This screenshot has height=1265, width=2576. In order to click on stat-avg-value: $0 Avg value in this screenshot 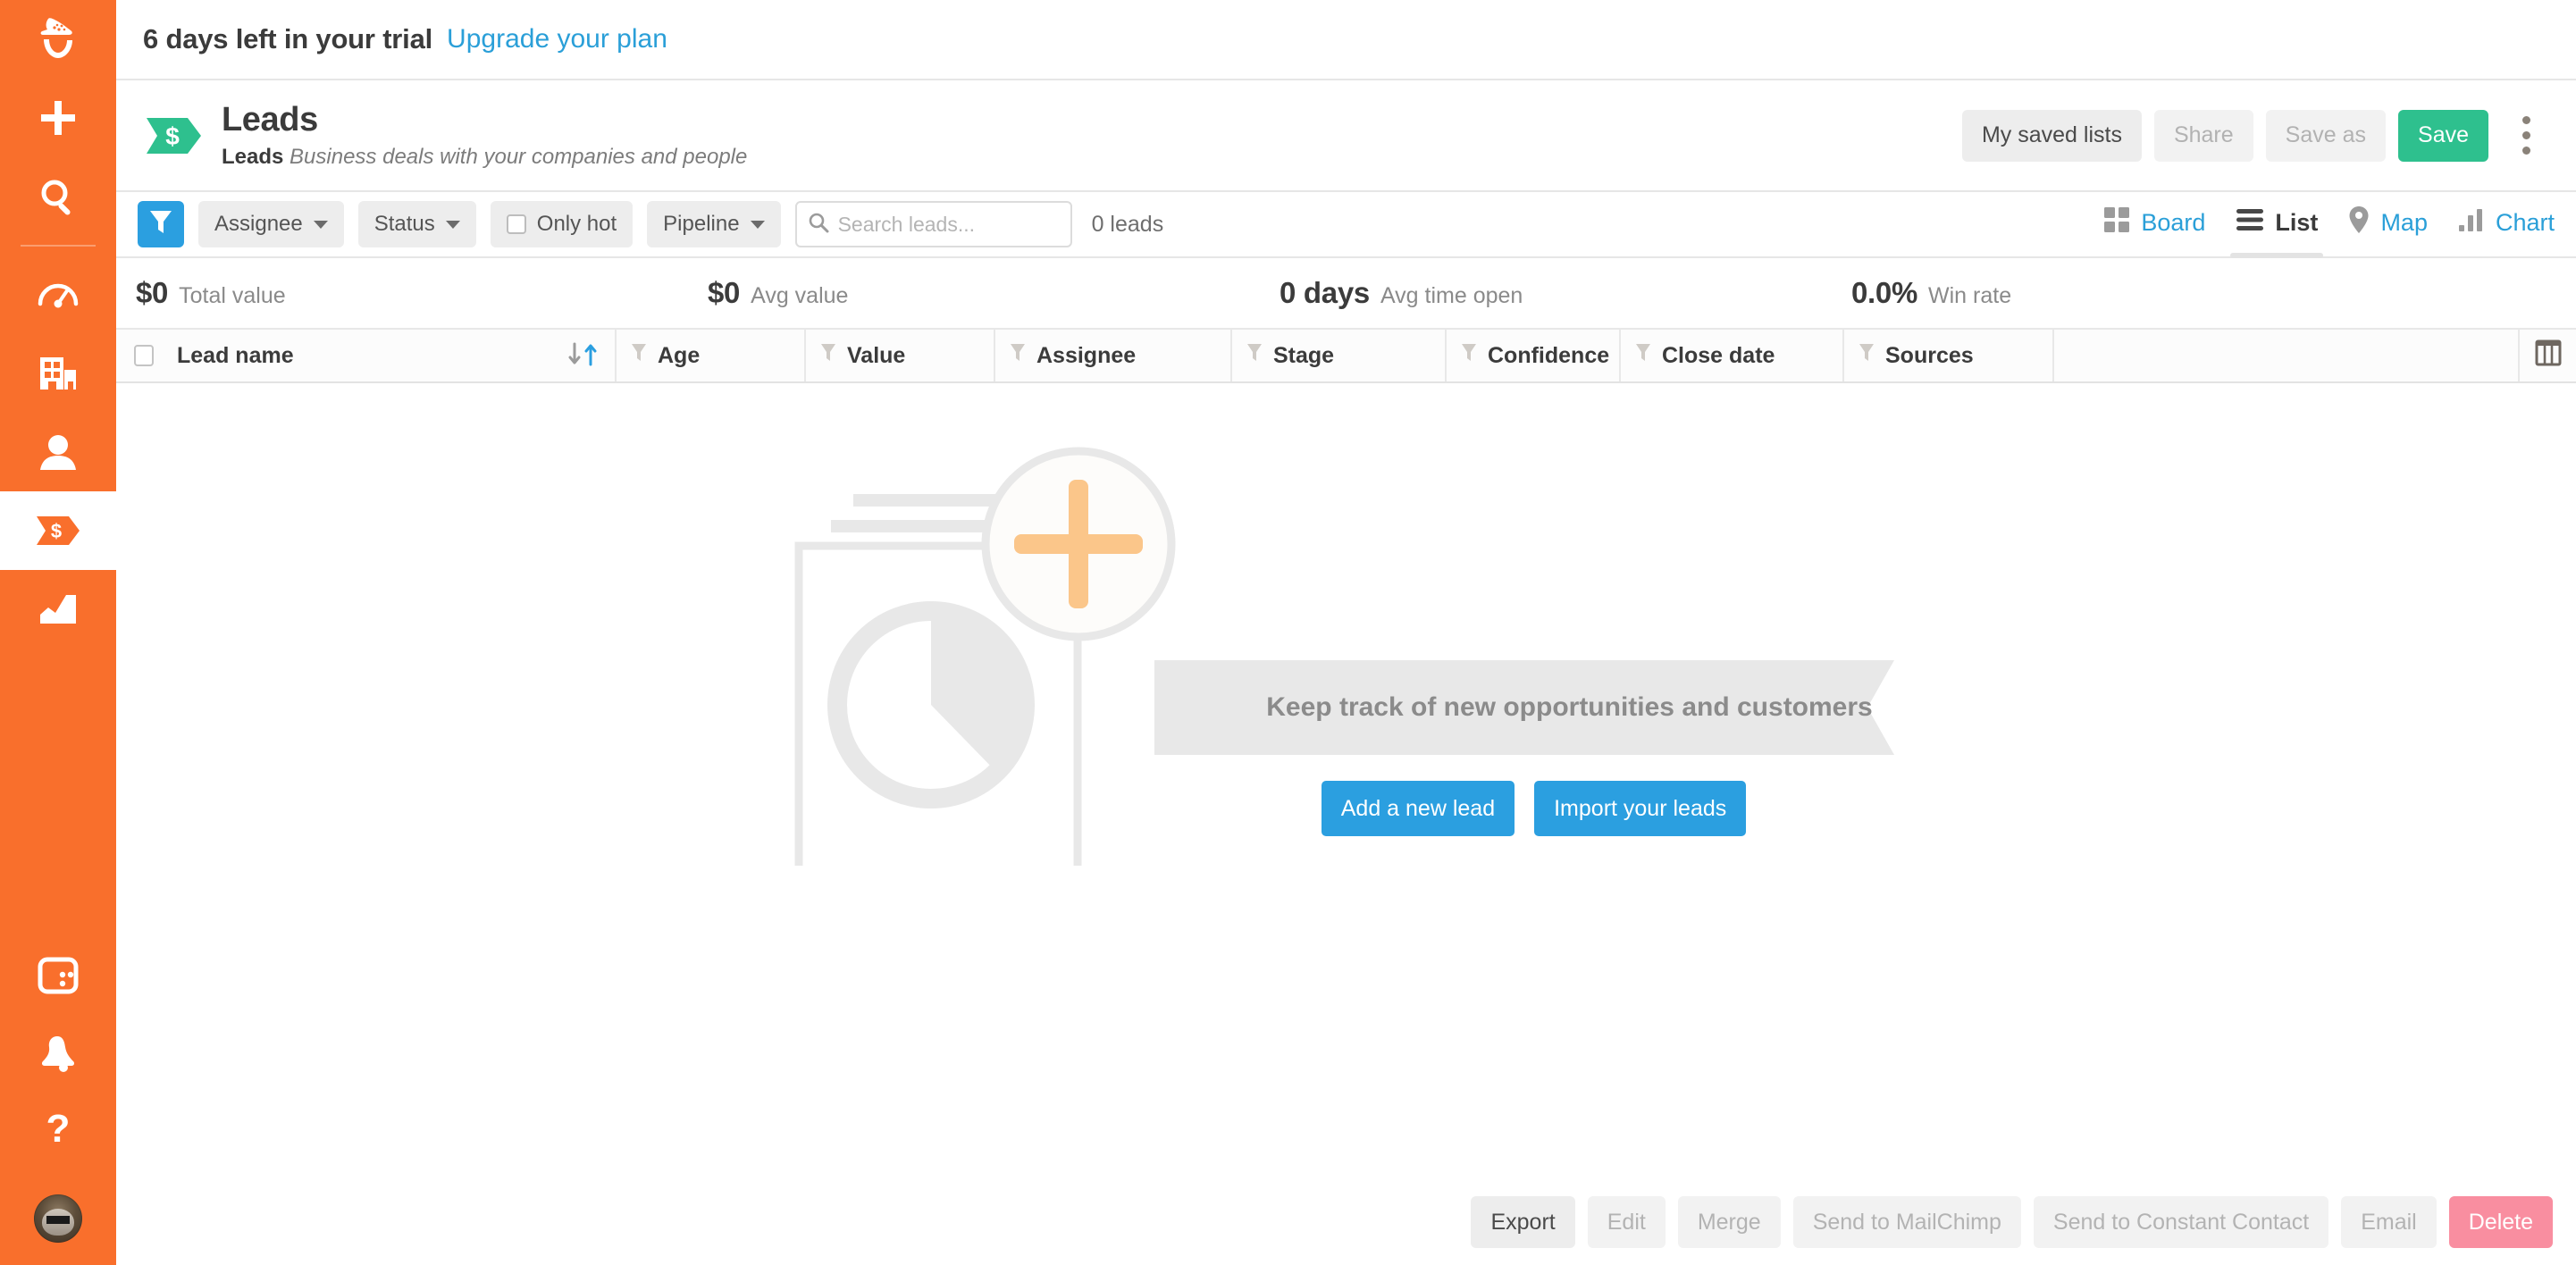, I will do `click(994, 293)`.